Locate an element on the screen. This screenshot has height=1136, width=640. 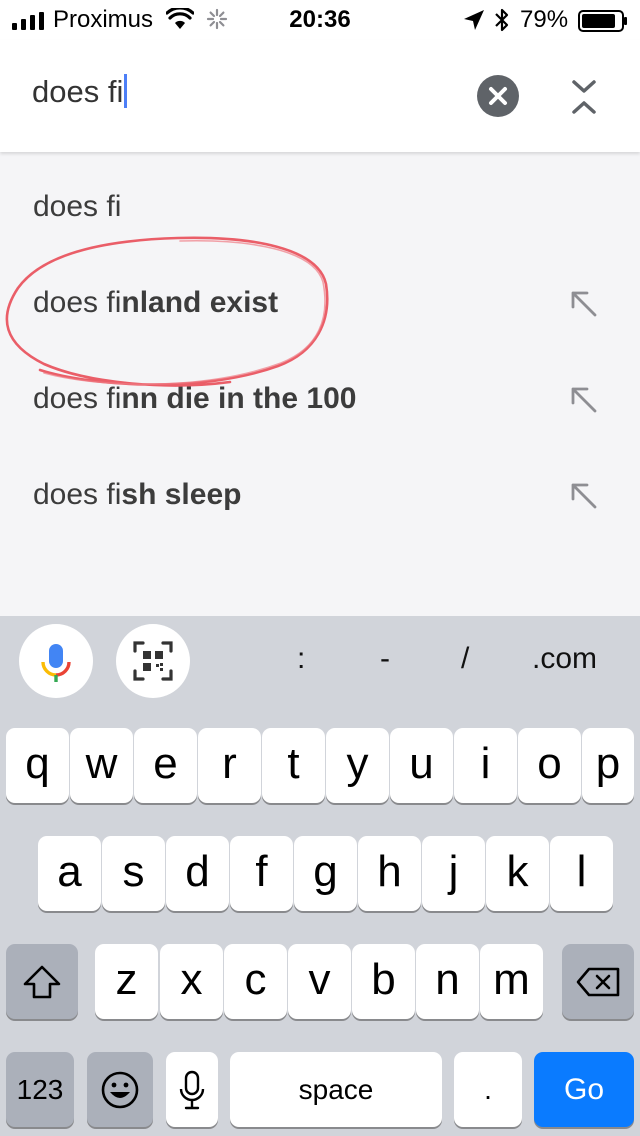
key-x: x is located at coordinates (191, 981).